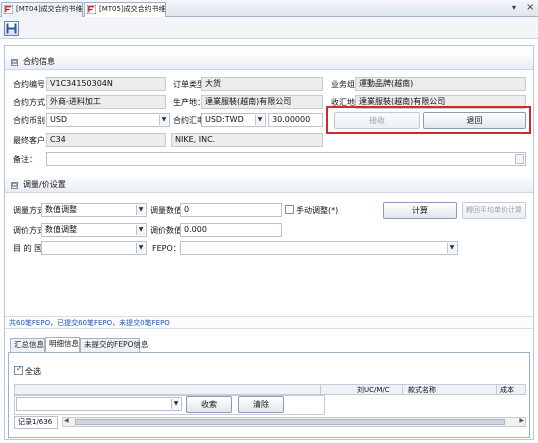 This screenshot has width=538, height=443. Describe the element at coordinates (209, 404) in the screenshot. I see `search-button: 收索` at that location.